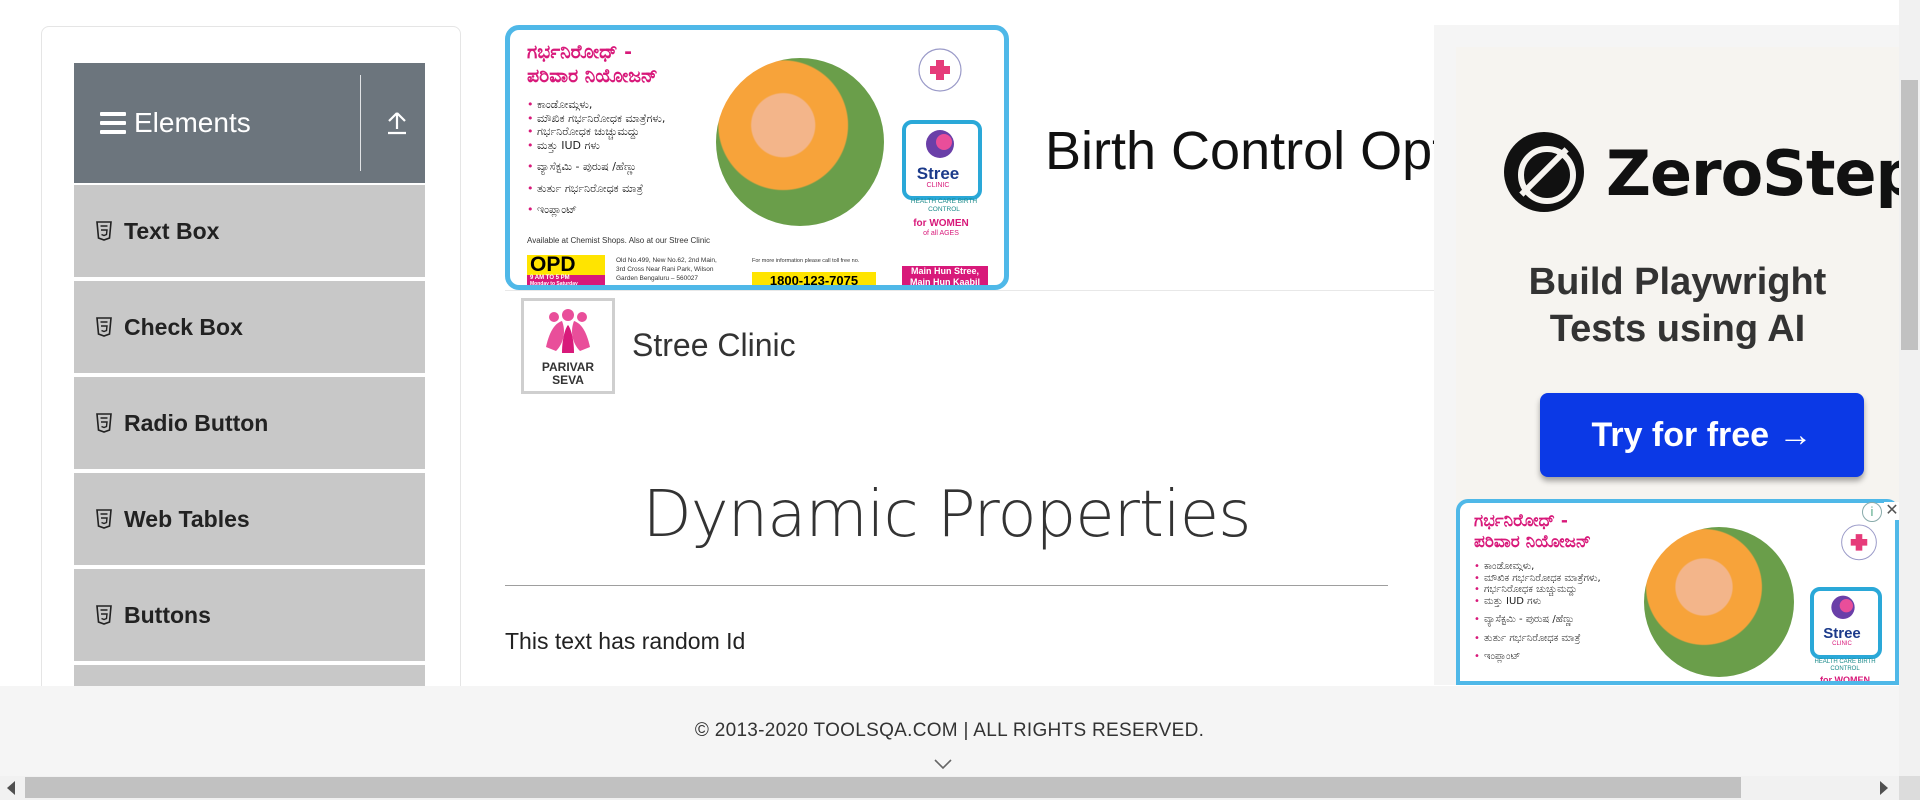 The height and width of the screenshot is (800, 1920). Describe the element at coordinates (187, 518) in the screenshot. I see `sidebar-item-label: Web Tables` at that location.